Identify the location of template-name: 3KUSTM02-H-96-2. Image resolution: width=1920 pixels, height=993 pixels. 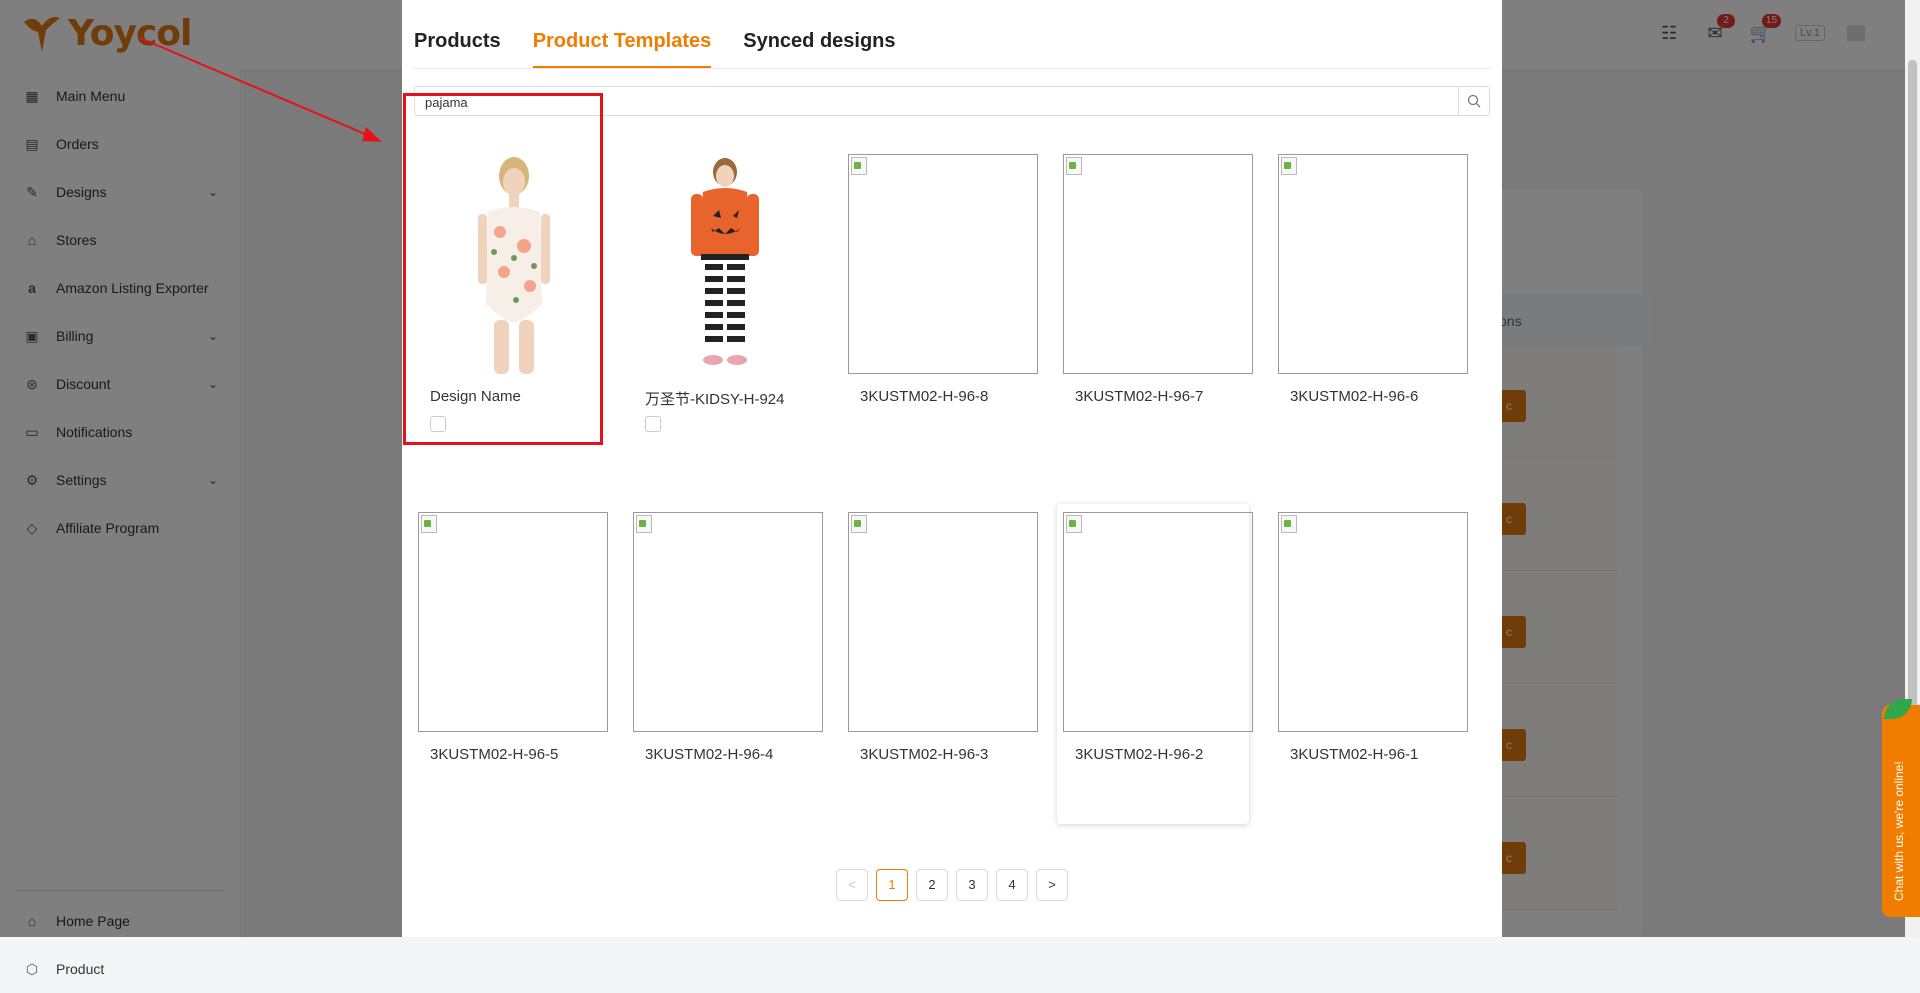
(1139, 754).